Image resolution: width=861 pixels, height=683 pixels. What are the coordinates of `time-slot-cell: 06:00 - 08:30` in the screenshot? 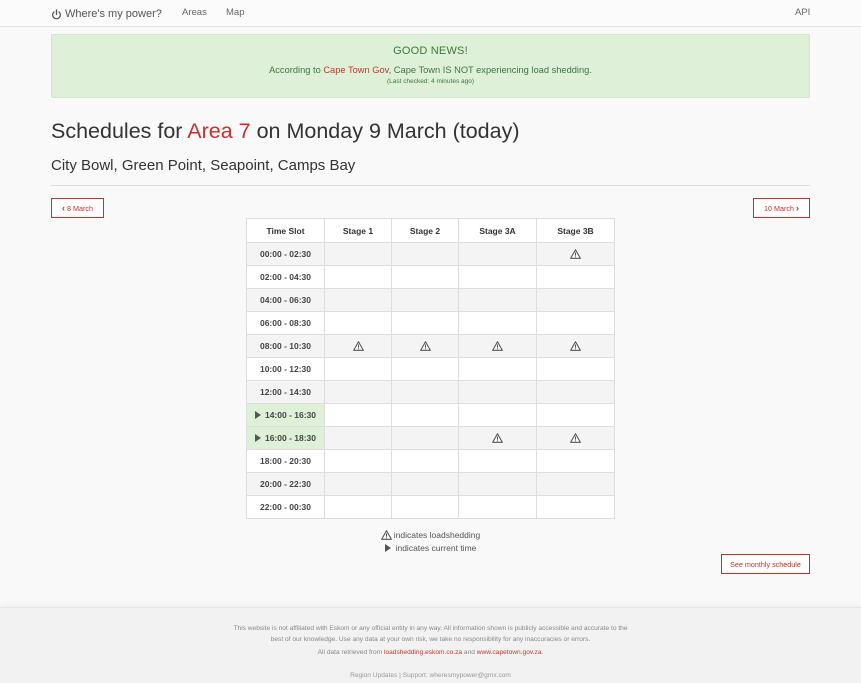 It's located at (285, 323).